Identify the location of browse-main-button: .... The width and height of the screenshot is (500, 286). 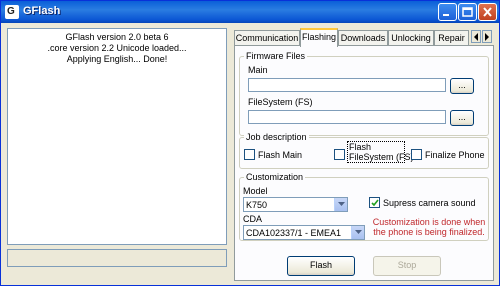
(462, 86).